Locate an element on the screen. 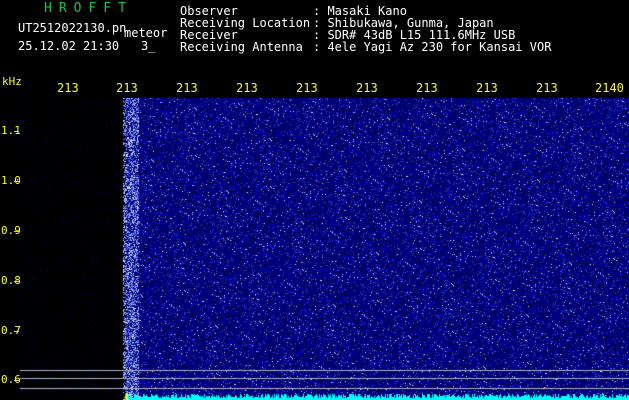 The width and height of the screenshot is (629, 400). file-name: UT2512022130.pn is located at coordinates (72, 28).